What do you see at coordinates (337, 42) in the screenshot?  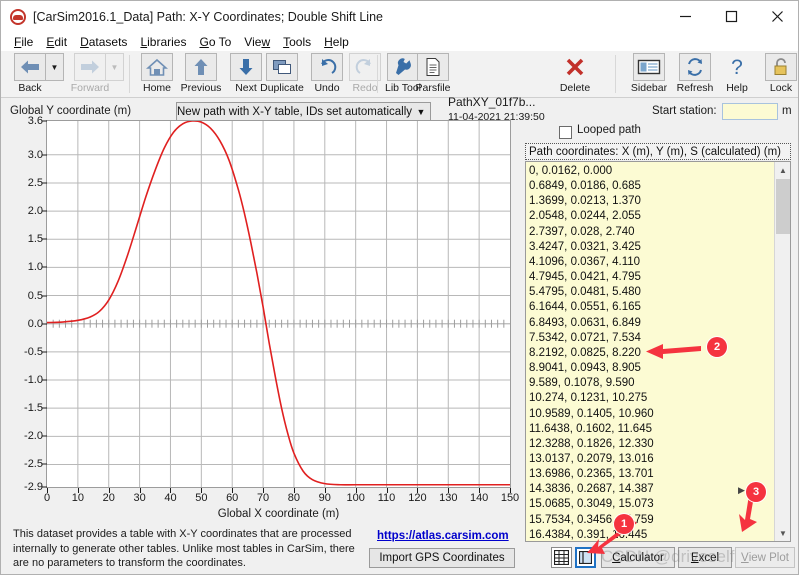 I see `menu-item-help: Help` at bounding box center [337, 42].